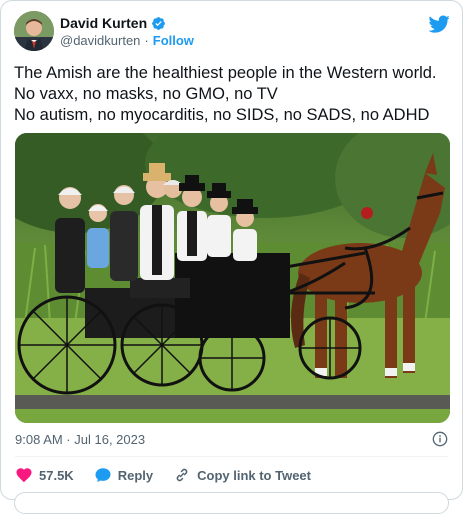 This screenshot has height=514, width=463. I want to click on tweet-actions: 57.5K Reply Copy link to Tweet, so click(173, 475).